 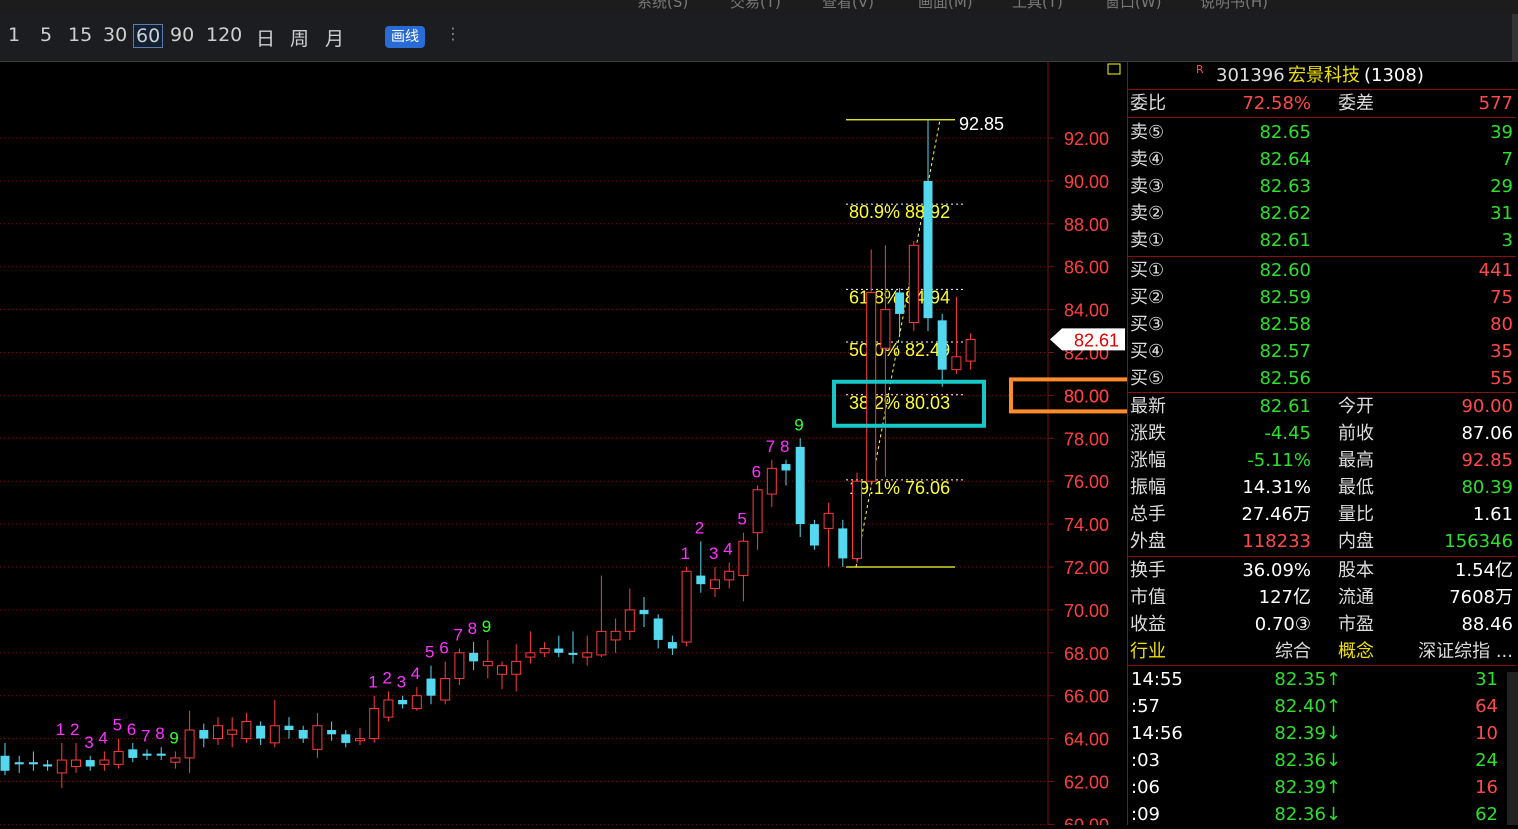 I want to click on y-tick-label: 86.00, so click(x=1086, y=268).